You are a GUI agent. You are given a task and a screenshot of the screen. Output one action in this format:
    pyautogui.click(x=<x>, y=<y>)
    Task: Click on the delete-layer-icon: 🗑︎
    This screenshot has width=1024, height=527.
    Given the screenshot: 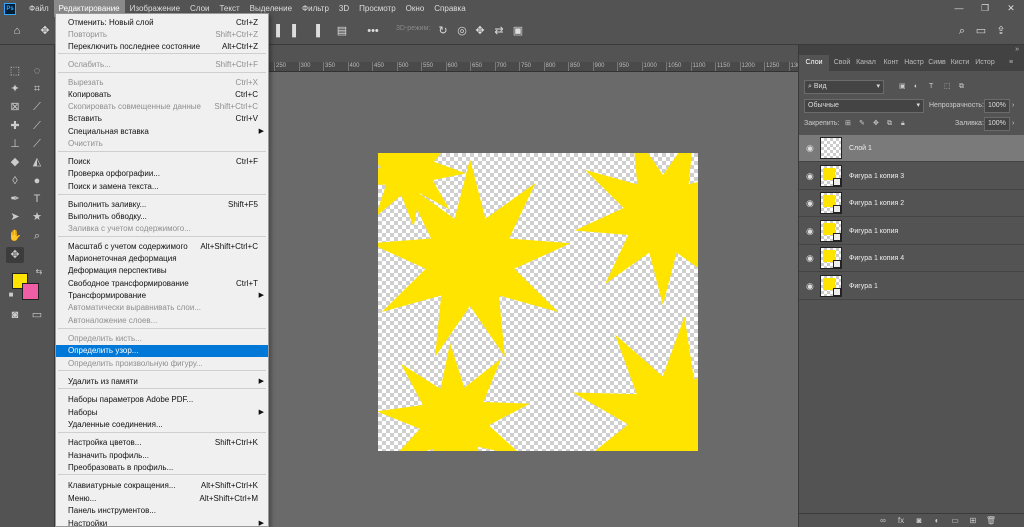 What is the action you would take?
    pyautogui.click(x=991, y=521)
    